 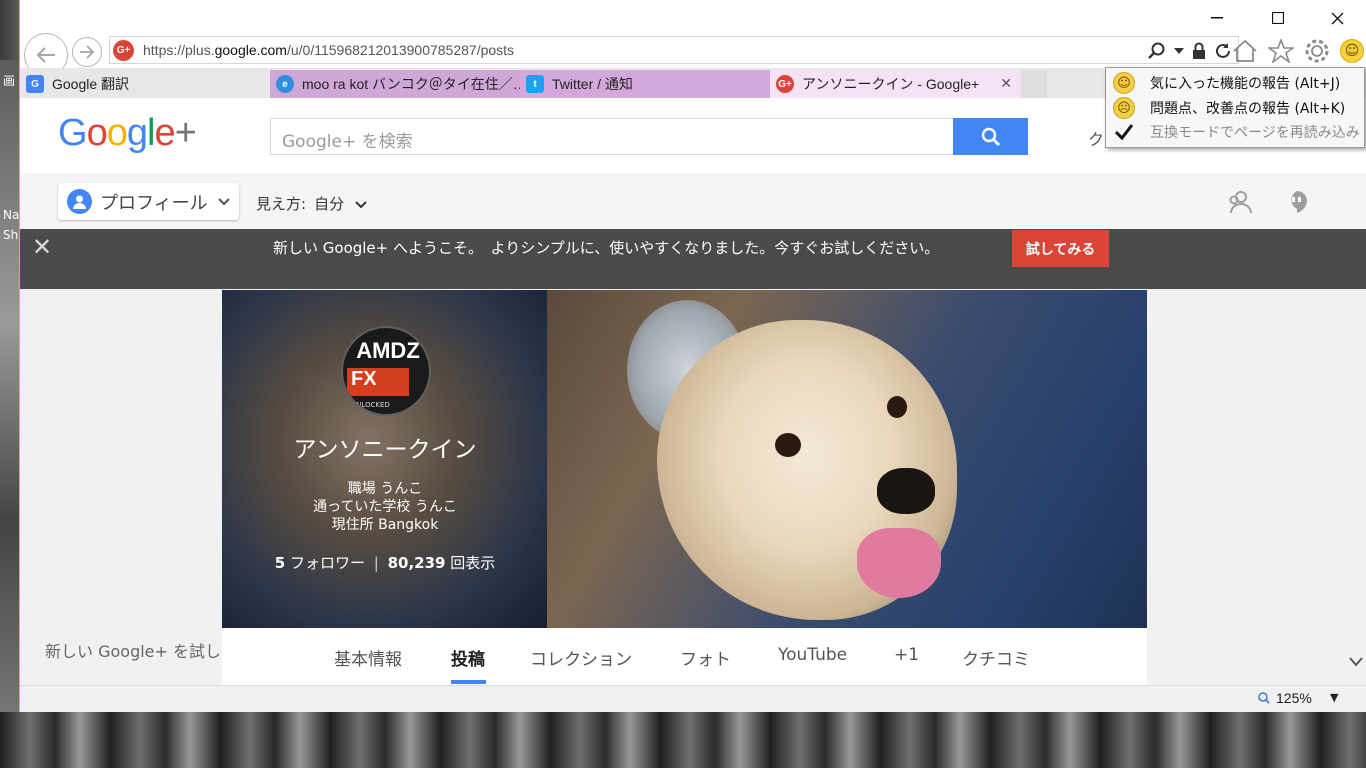 What do you see at coordinates (581, 657) in the screenshot?
I see `tab-collections: コレクション` at bounding box center [581, 657].